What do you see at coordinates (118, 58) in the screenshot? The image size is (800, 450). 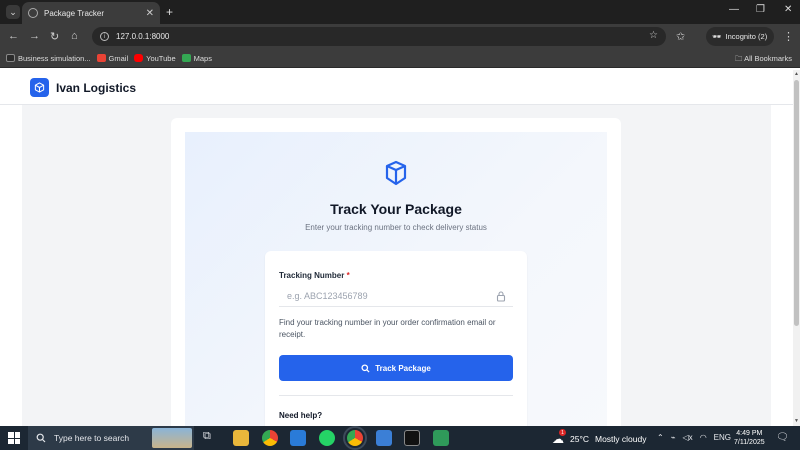 I see `bookmark-label: Gmail` at bounding box center [118, 58].